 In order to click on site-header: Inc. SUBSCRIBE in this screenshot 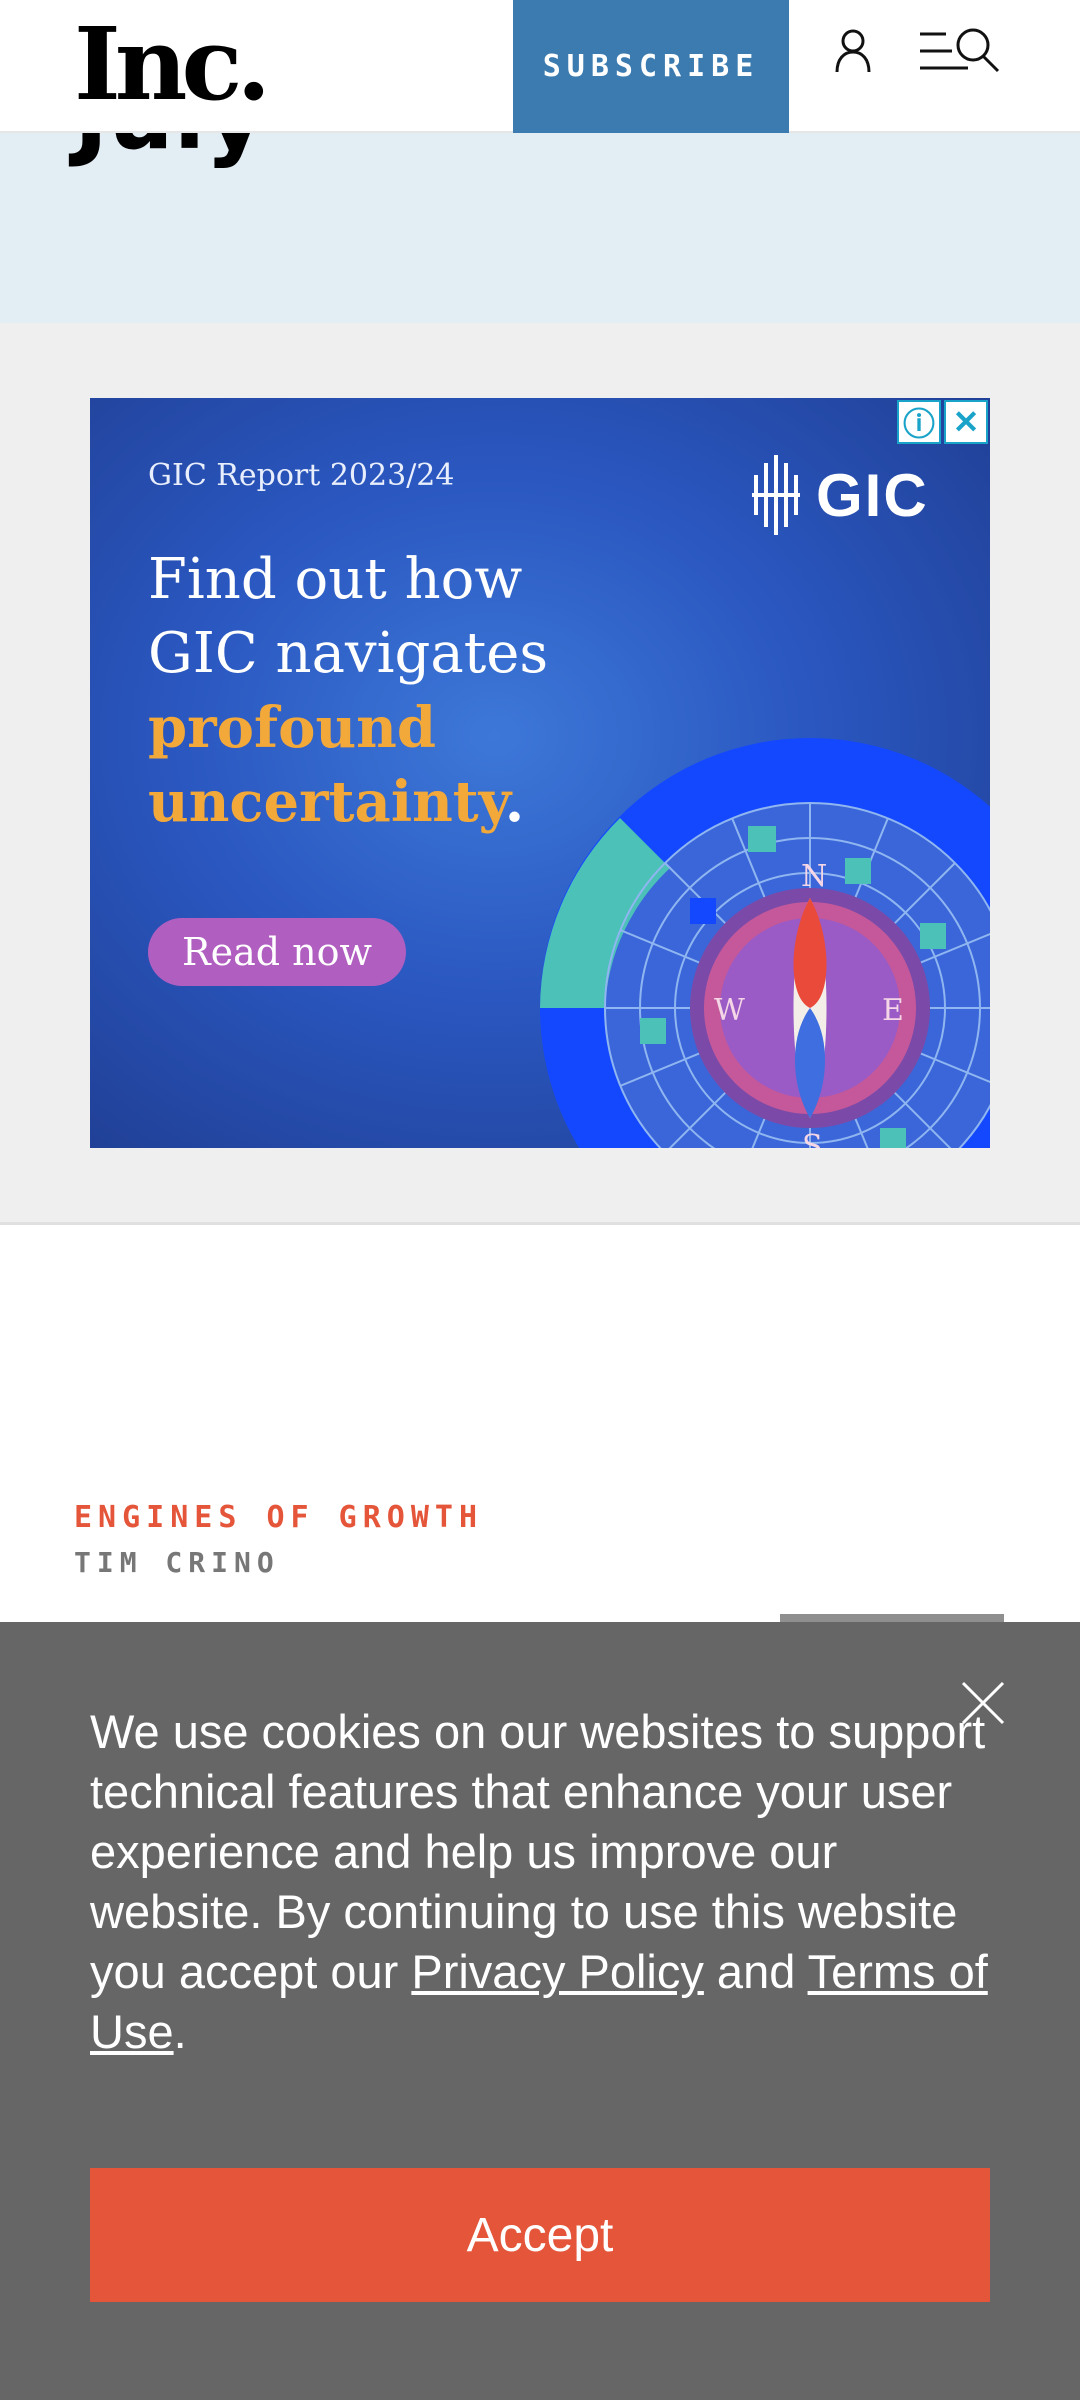, I will do `click(540, 66)`.